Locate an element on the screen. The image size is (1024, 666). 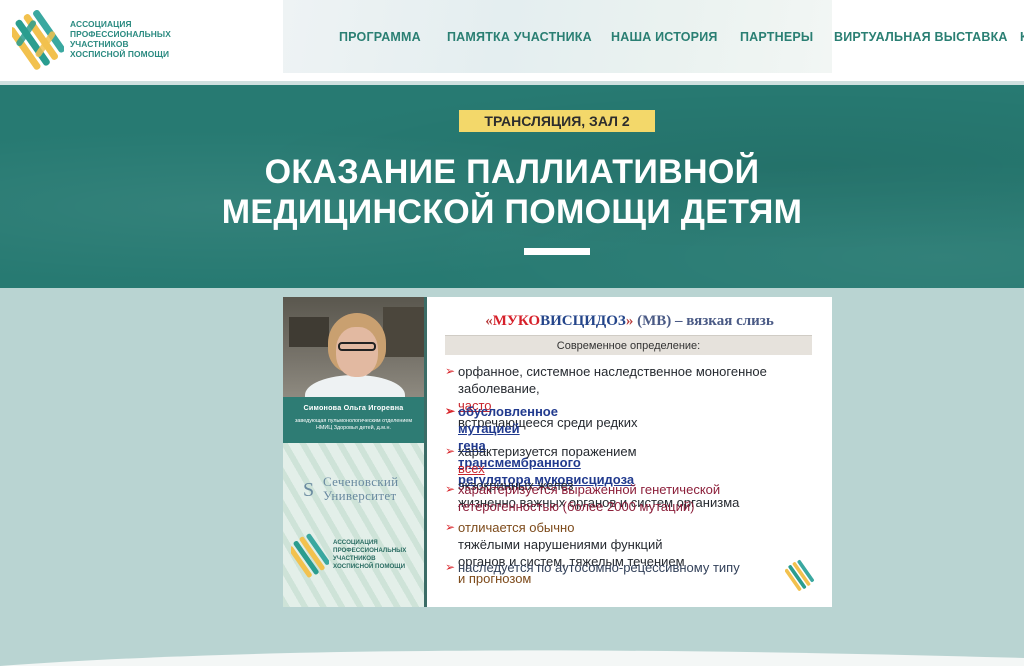
bullet-text: характеризуется поражением is located at coordinates (547, 451).